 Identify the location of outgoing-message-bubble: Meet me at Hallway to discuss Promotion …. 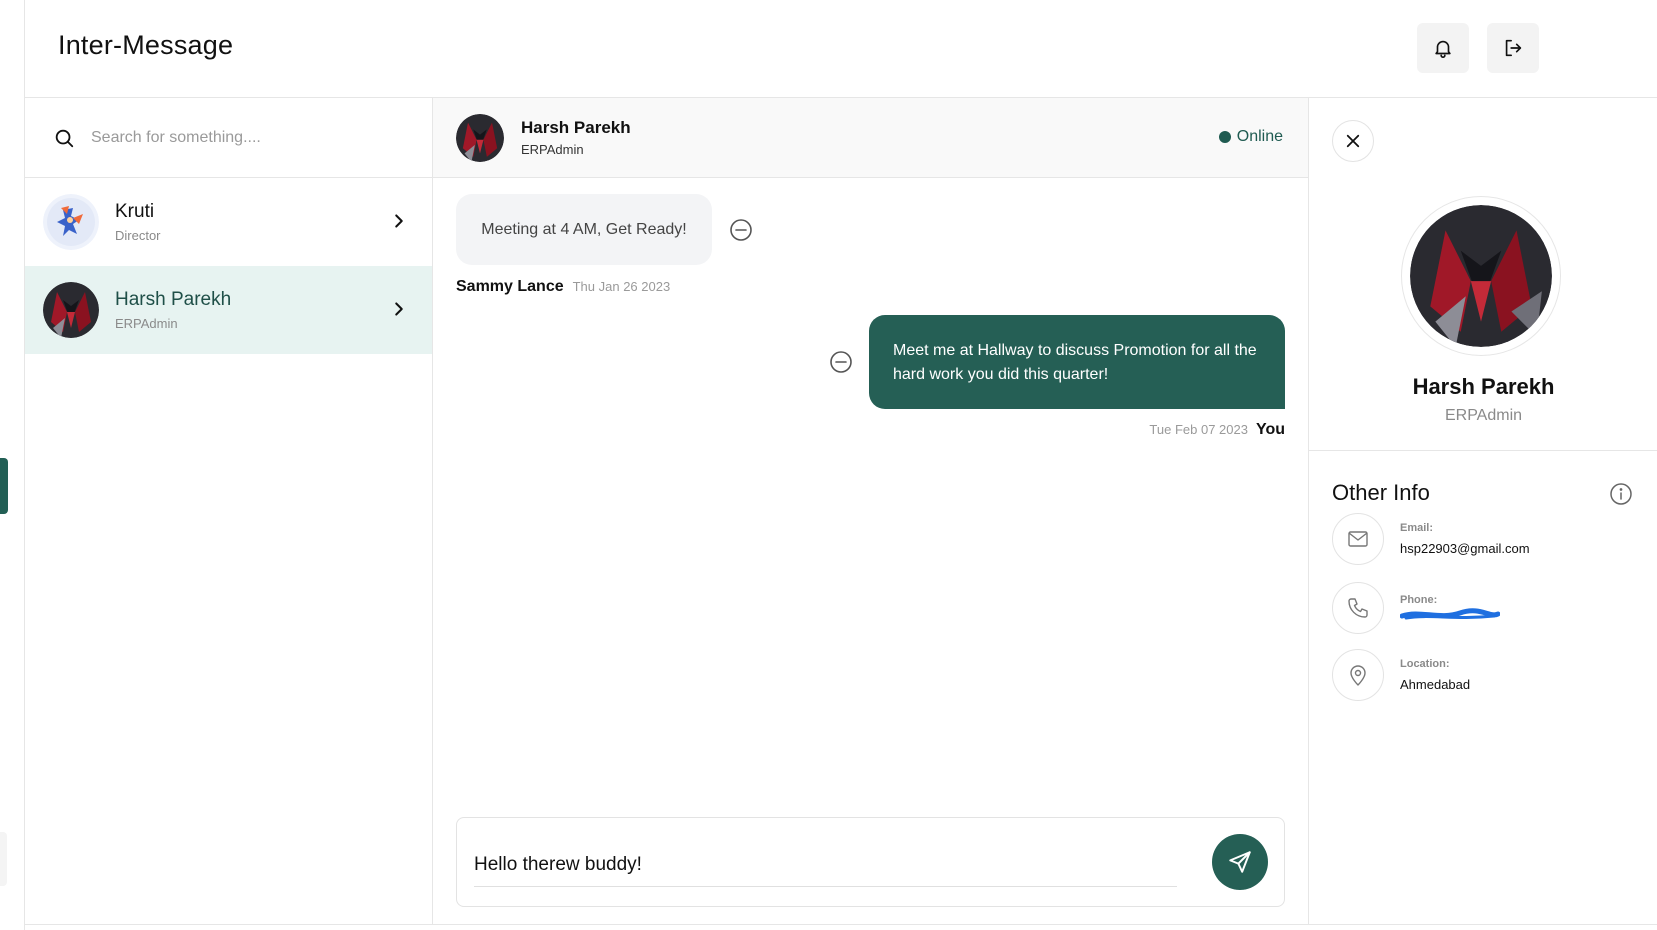
(1077, 362).